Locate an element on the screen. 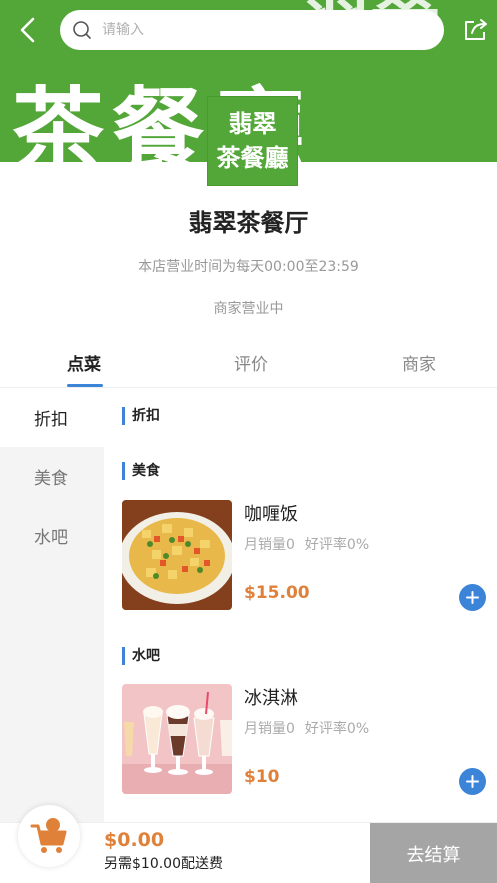 The width and height of the screenshot is (497, 883). tab-reviews: 评价 is located at coordinates (251, 362).